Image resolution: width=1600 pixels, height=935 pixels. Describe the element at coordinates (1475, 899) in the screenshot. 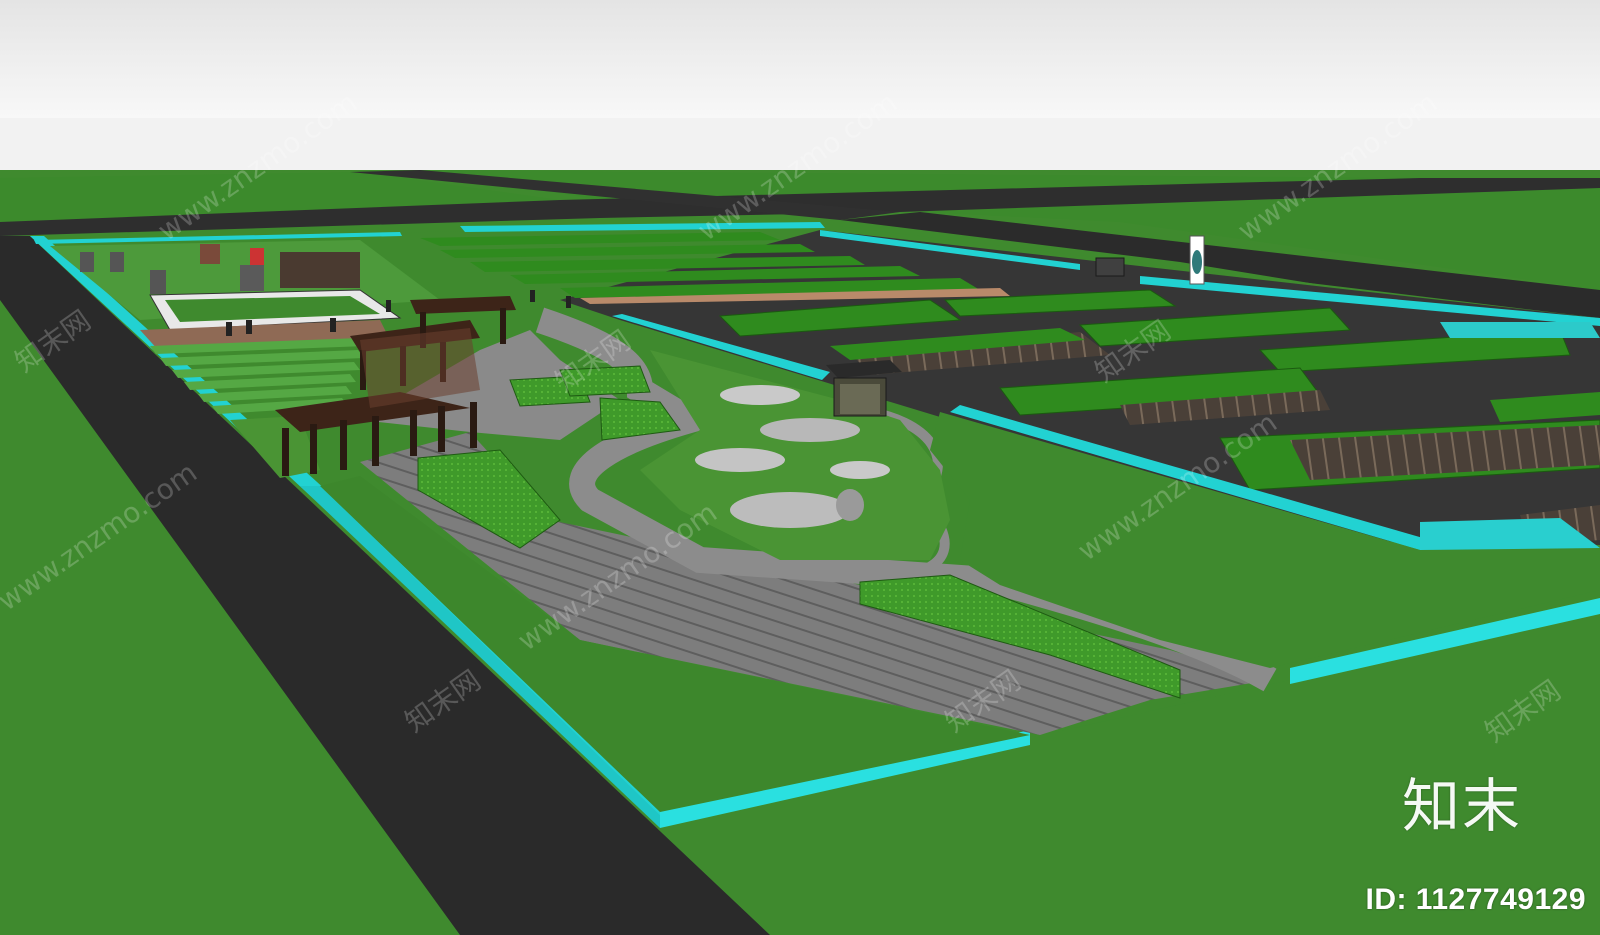

I see `watermark-id: ID: 1127749129` at that location.